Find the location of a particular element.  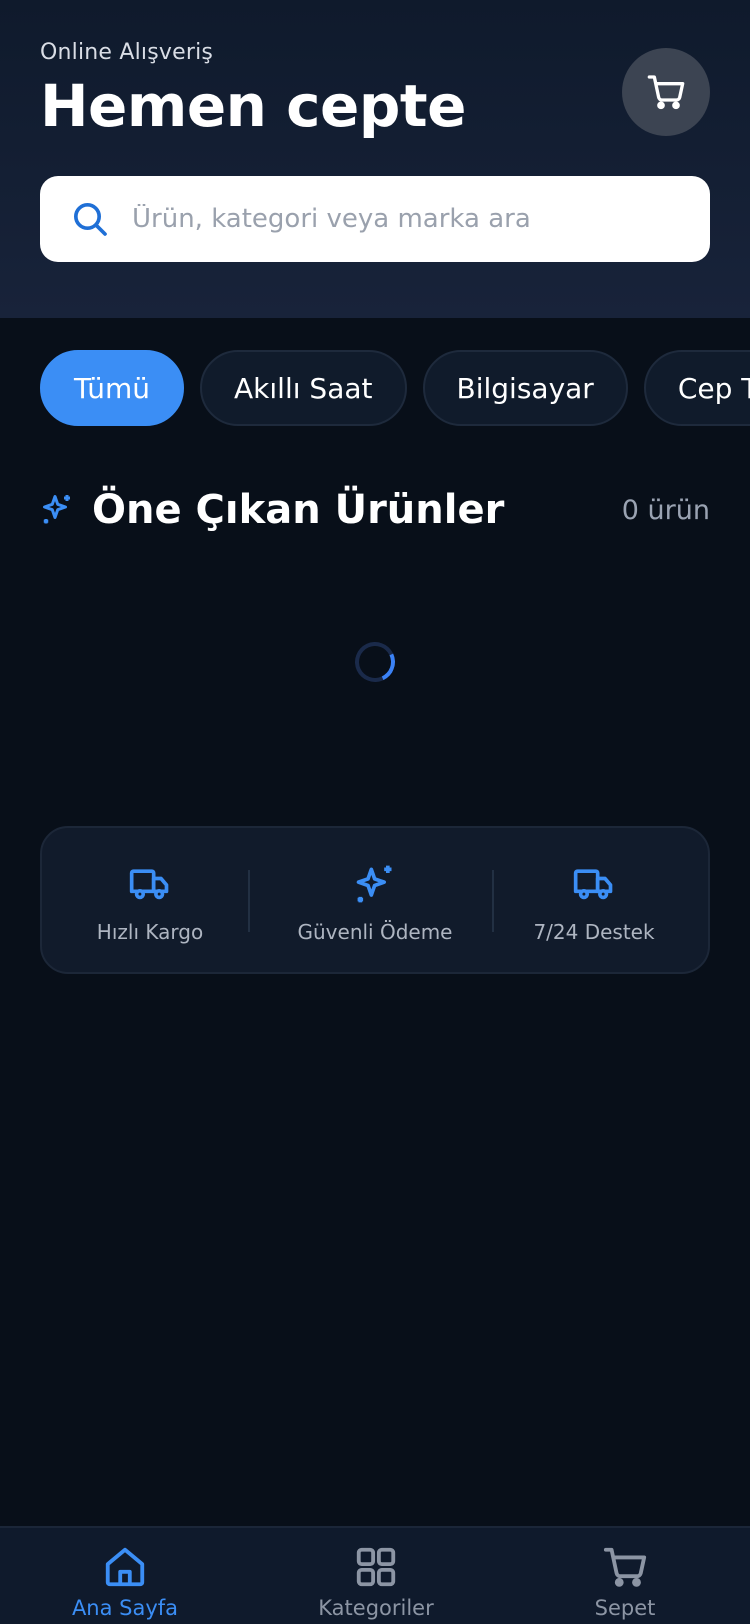

feature-fast-shipping: Hızlı Kargo is located at coordinates (150, 902).